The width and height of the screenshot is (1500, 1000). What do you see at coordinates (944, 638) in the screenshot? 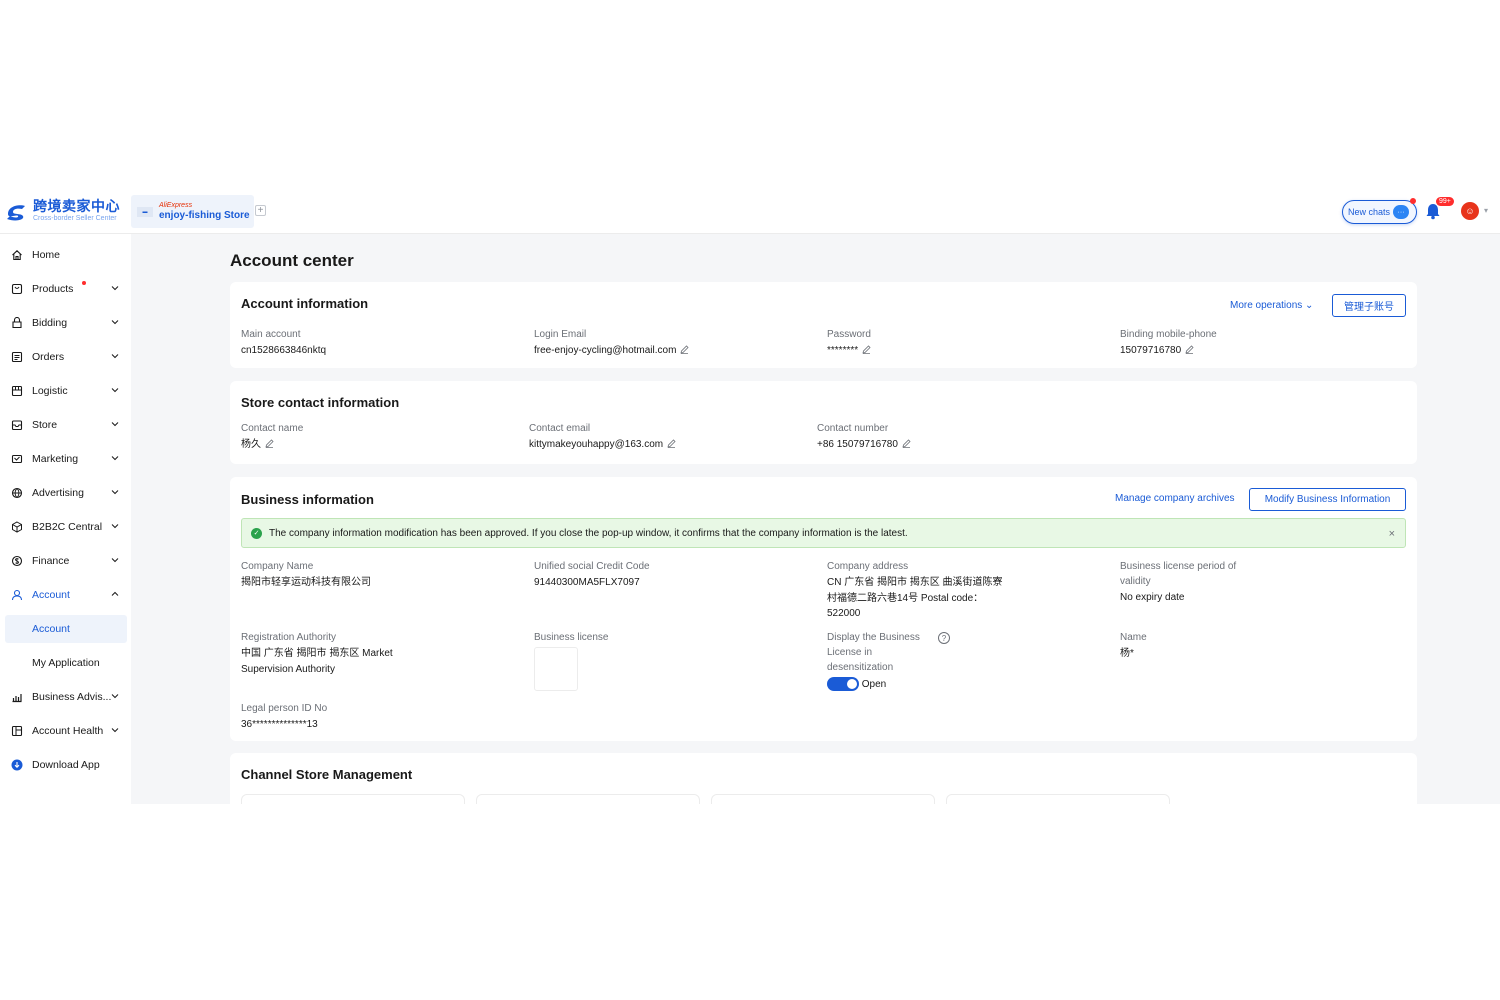
I see `question-circle-icon: ?` at bounding box center [944, 638].